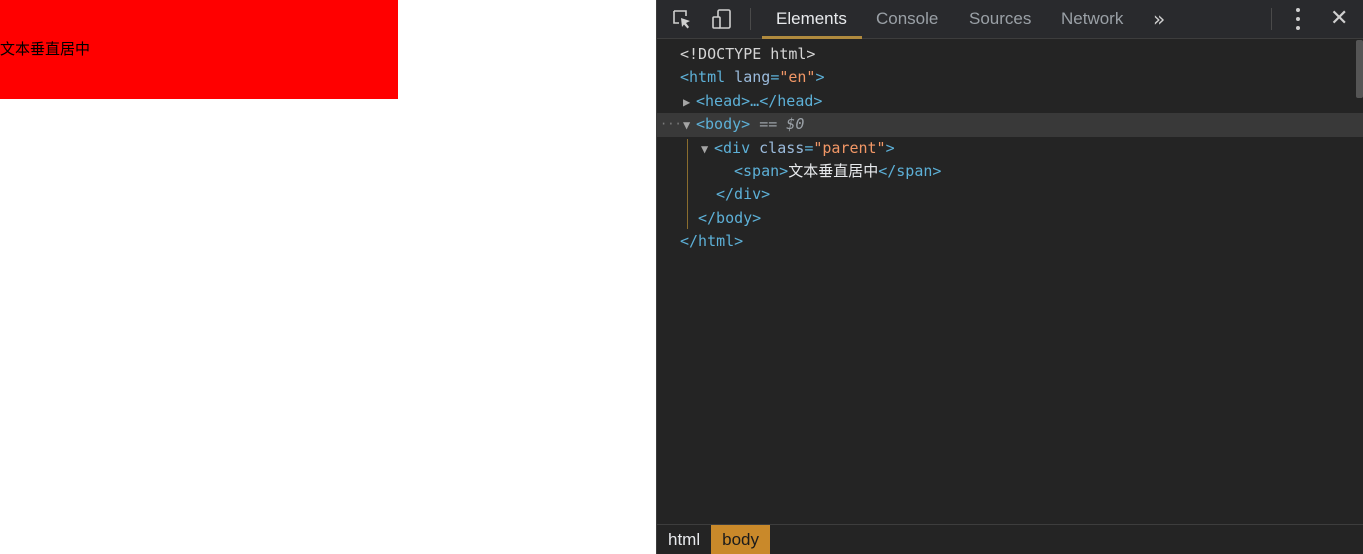 This screenshot has width=1363, height=554. Describe the element at coordinates (671, 124) in the screenshot. I see `more-actions-icon: ···` at that location.